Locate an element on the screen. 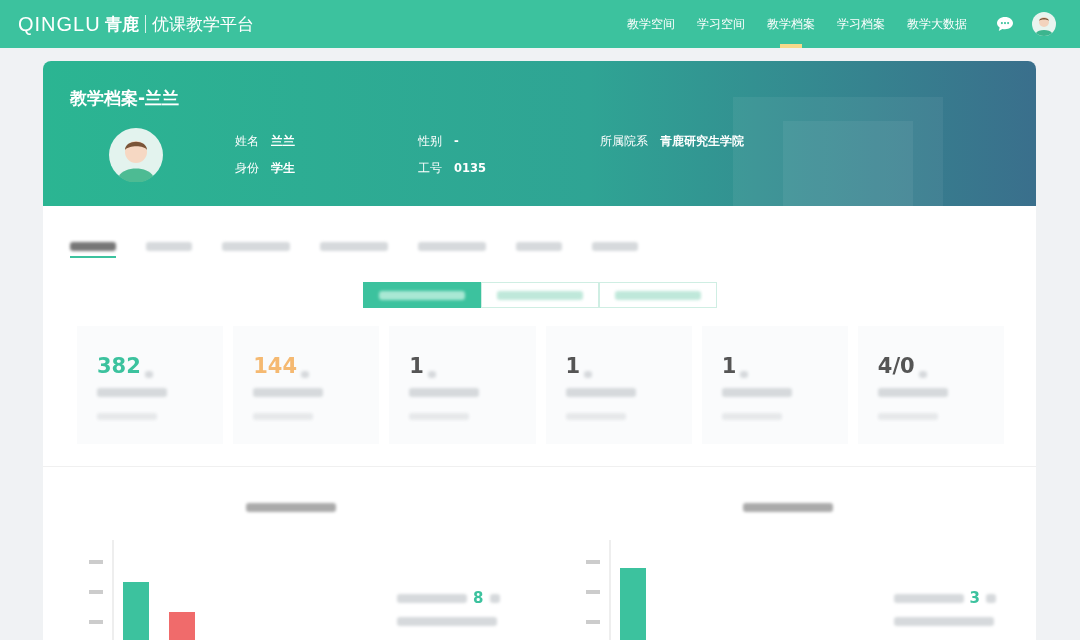 The width and height of the screenshot is (1080, 640). logo-text: 青鹿 is located at coordinates (121, 24).